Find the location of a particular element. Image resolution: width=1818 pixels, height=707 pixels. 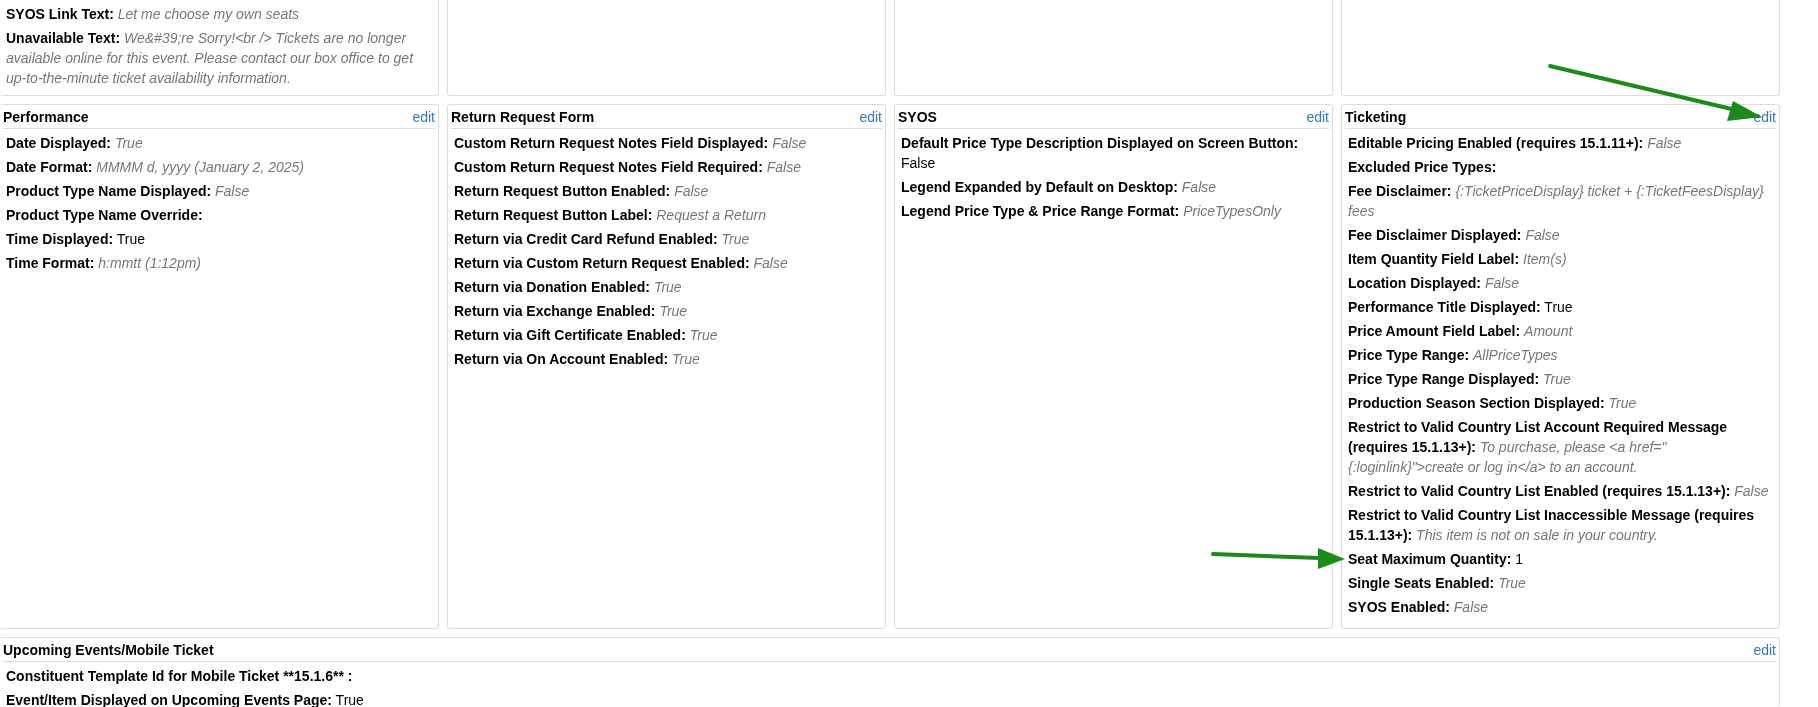

card-title: Return Request Form is located at coordinates (523, 116).